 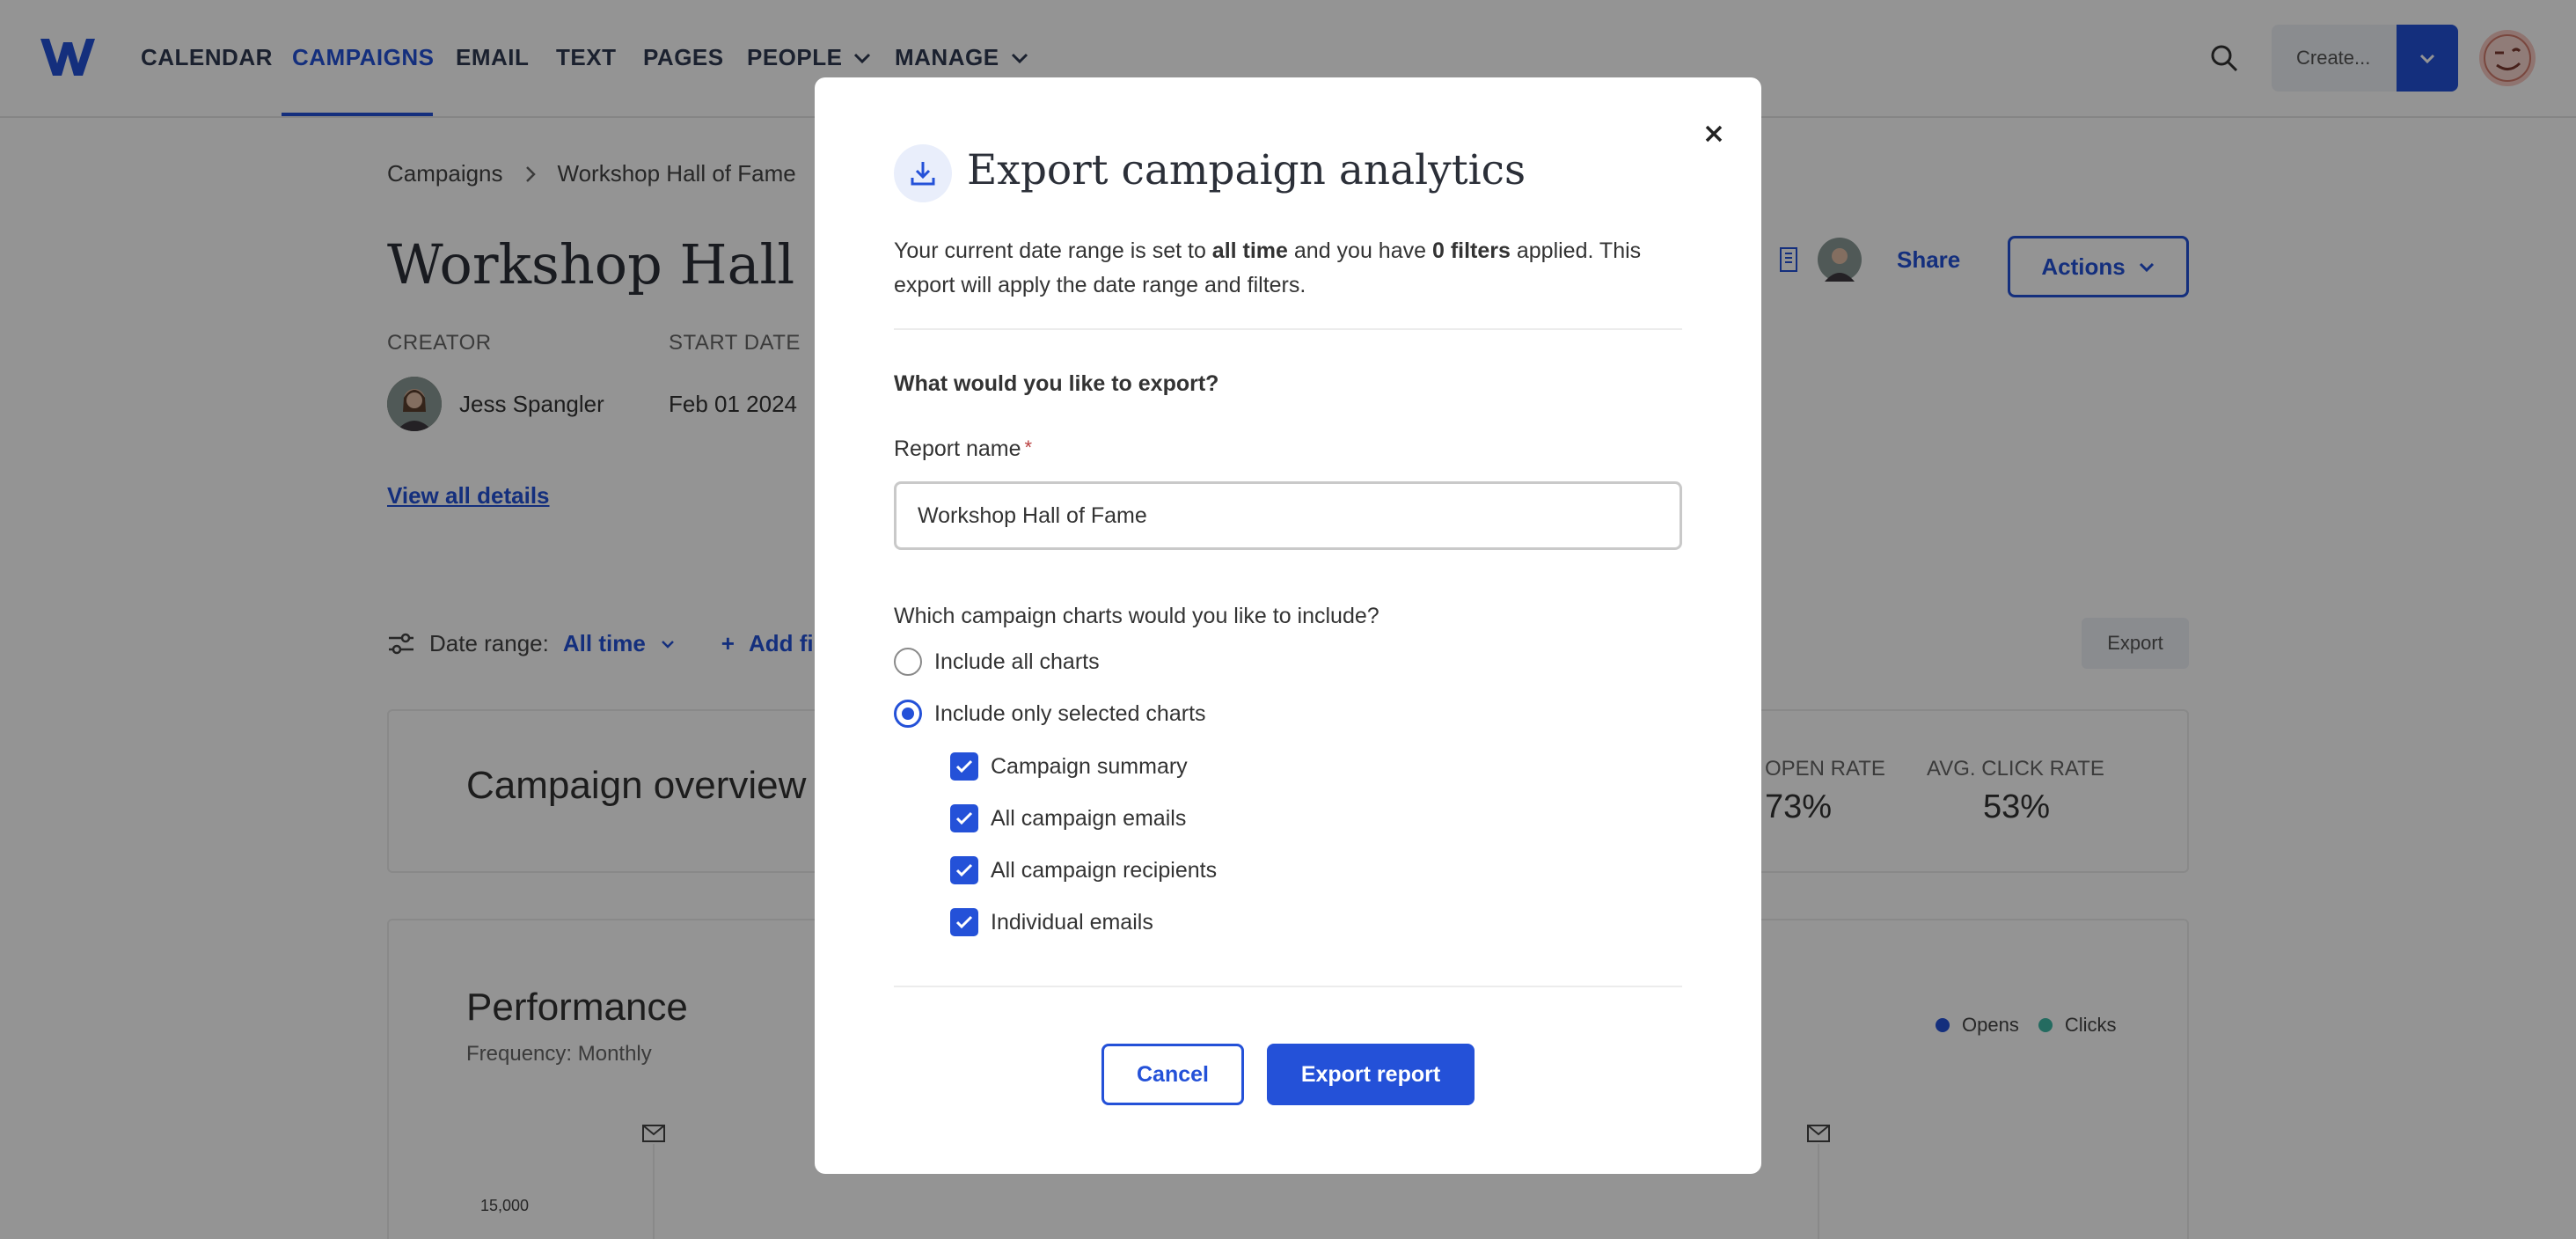 I want to click on download-icon, so click(x=923, y=174).